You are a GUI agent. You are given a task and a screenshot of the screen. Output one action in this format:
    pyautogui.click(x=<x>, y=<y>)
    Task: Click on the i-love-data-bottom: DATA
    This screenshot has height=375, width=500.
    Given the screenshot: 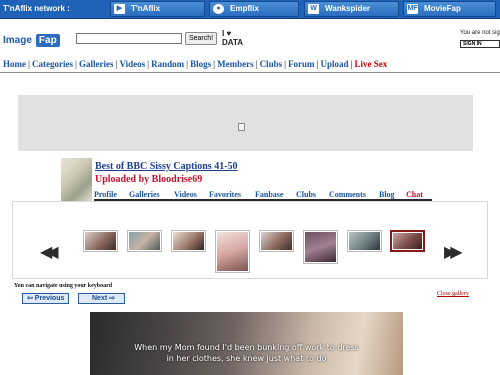 What is the action you would take?
    pyautogui.click(x=233, y=42)
    